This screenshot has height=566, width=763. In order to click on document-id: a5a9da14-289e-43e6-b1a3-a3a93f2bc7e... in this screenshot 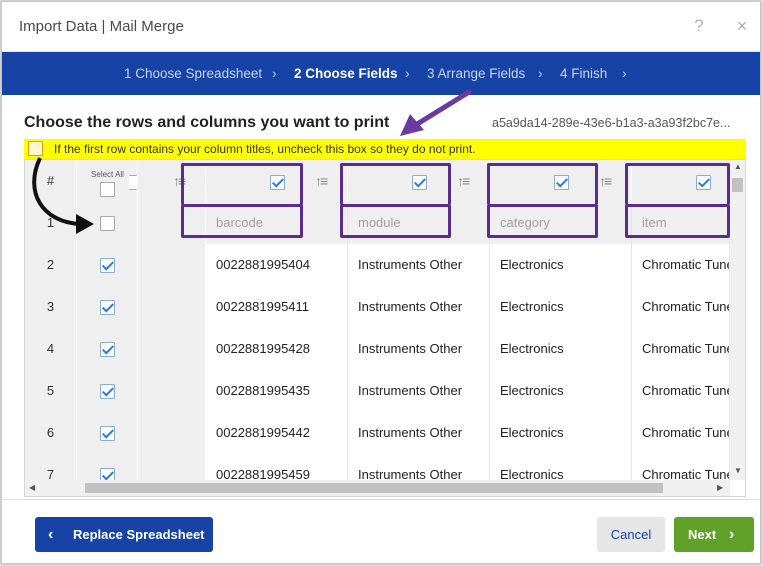, I will do `click(611, 123)`.